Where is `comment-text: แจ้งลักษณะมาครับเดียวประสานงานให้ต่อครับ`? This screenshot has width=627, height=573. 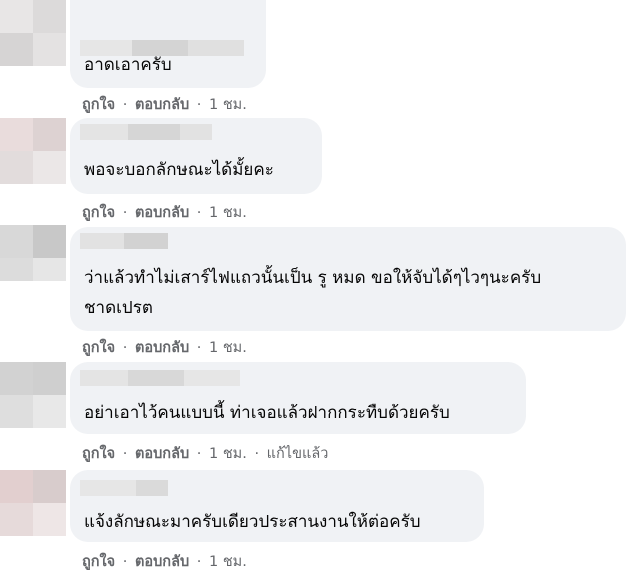 comment-text: แจ้งลักษณะมาครับเดียวประสานงานให้ต่อครับ is located at coordinates (252, 522).